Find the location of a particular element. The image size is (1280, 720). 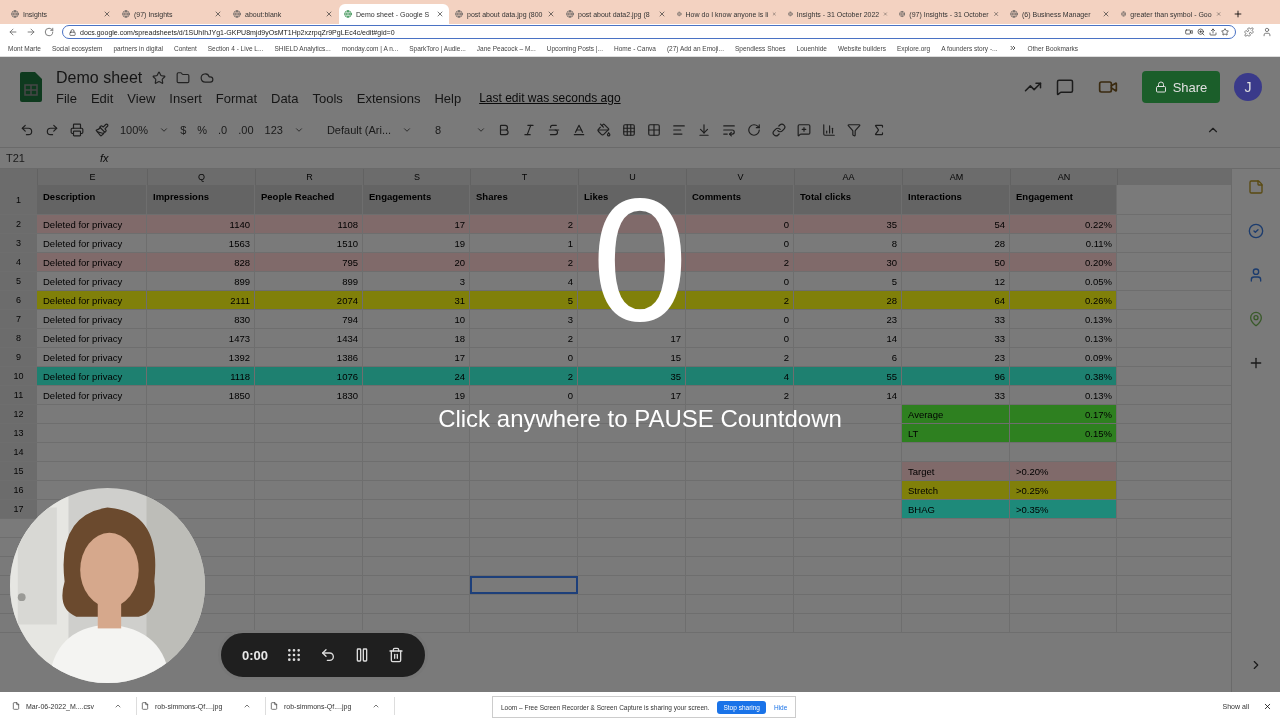

menu-item: Extensions is located at coordinates (388, 98).